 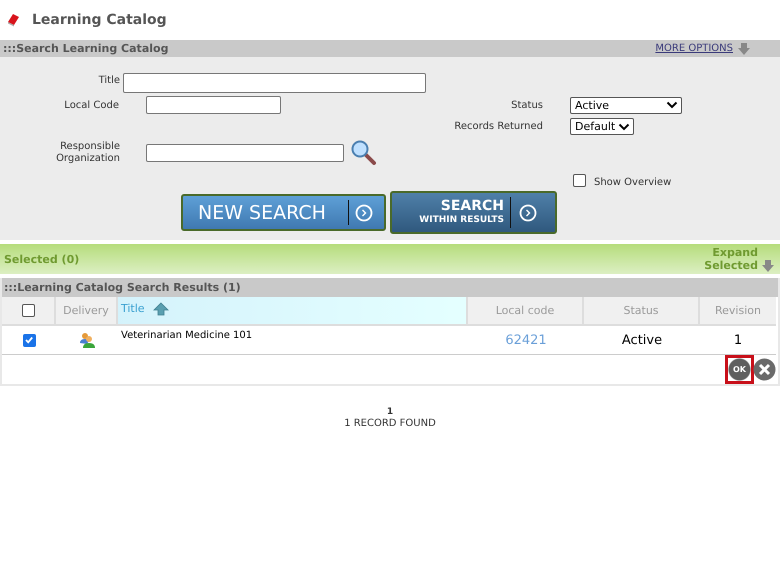 What do you see at coordinates (739, 369) in the screenshot?
I see `ok-button: OK` at bounding box center [739, 369].